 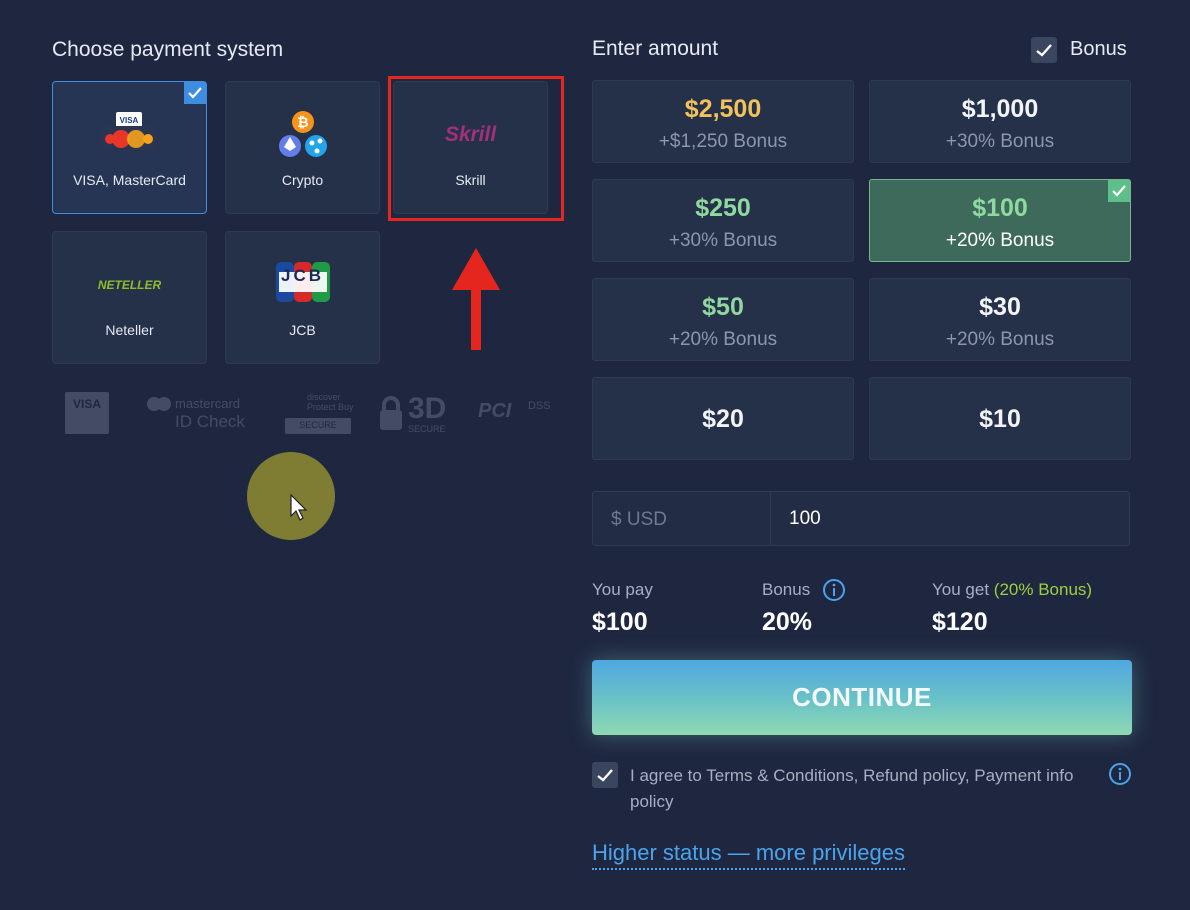 What do you see at coordinates (655, 48) in the screenshot?
I see `amount-section-title: Enter amount` at bounding box center [655, 48].